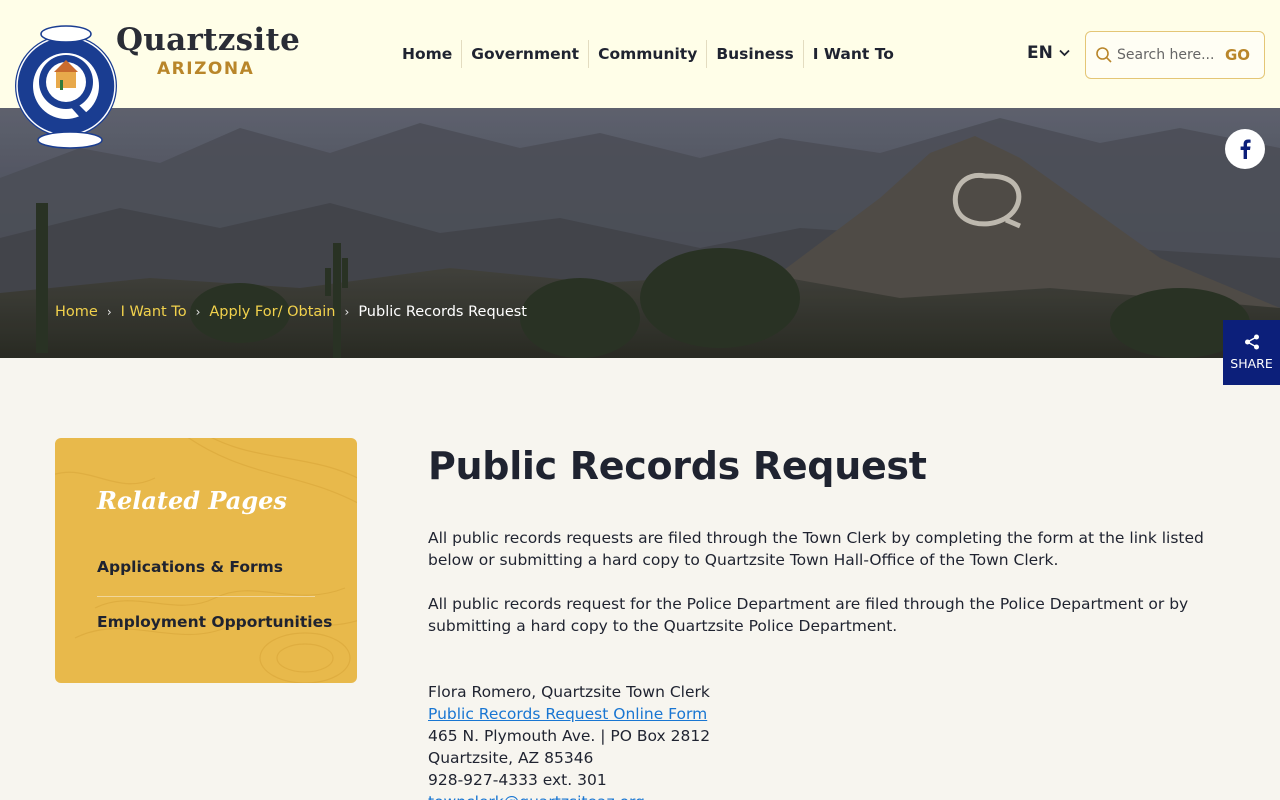 This screenshot has height=800, width=1280. I want to click on share-button: SHARE, so click(1251, 352).